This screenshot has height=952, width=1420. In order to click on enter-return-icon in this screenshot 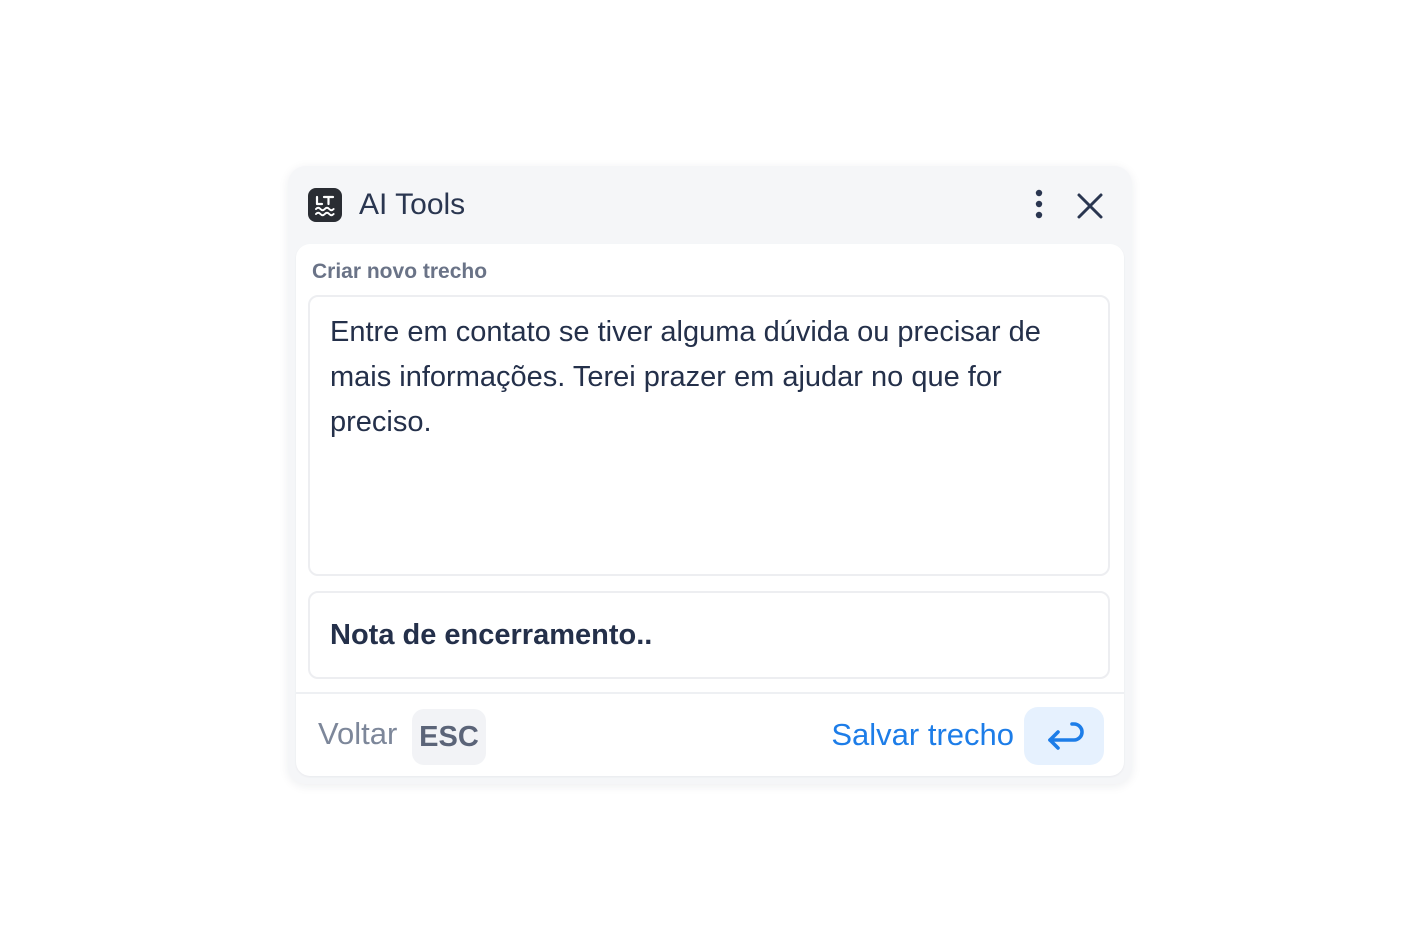, I will do `click(1066, 736)`.